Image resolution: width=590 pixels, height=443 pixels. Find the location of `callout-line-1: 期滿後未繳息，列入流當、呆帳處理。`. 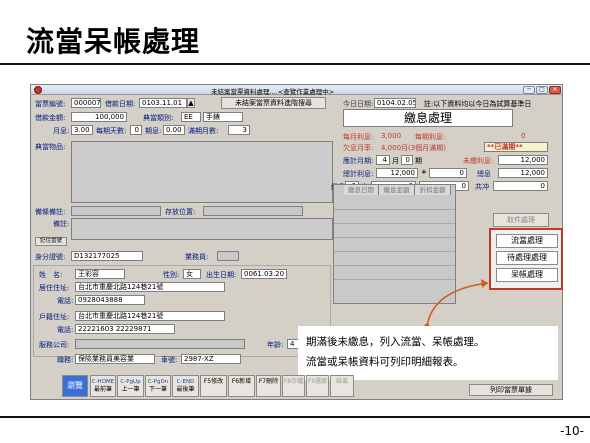

callout-line-1: 期滿後未繳息，列入流當、呆帳處理。 is located at coordinates (395, 342).